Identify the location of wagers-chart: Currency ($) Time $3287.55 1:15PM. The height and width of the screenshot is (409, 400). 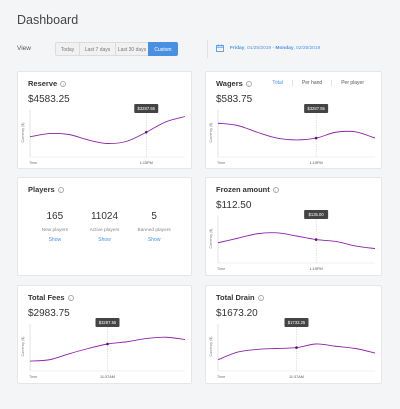
(292, 134).